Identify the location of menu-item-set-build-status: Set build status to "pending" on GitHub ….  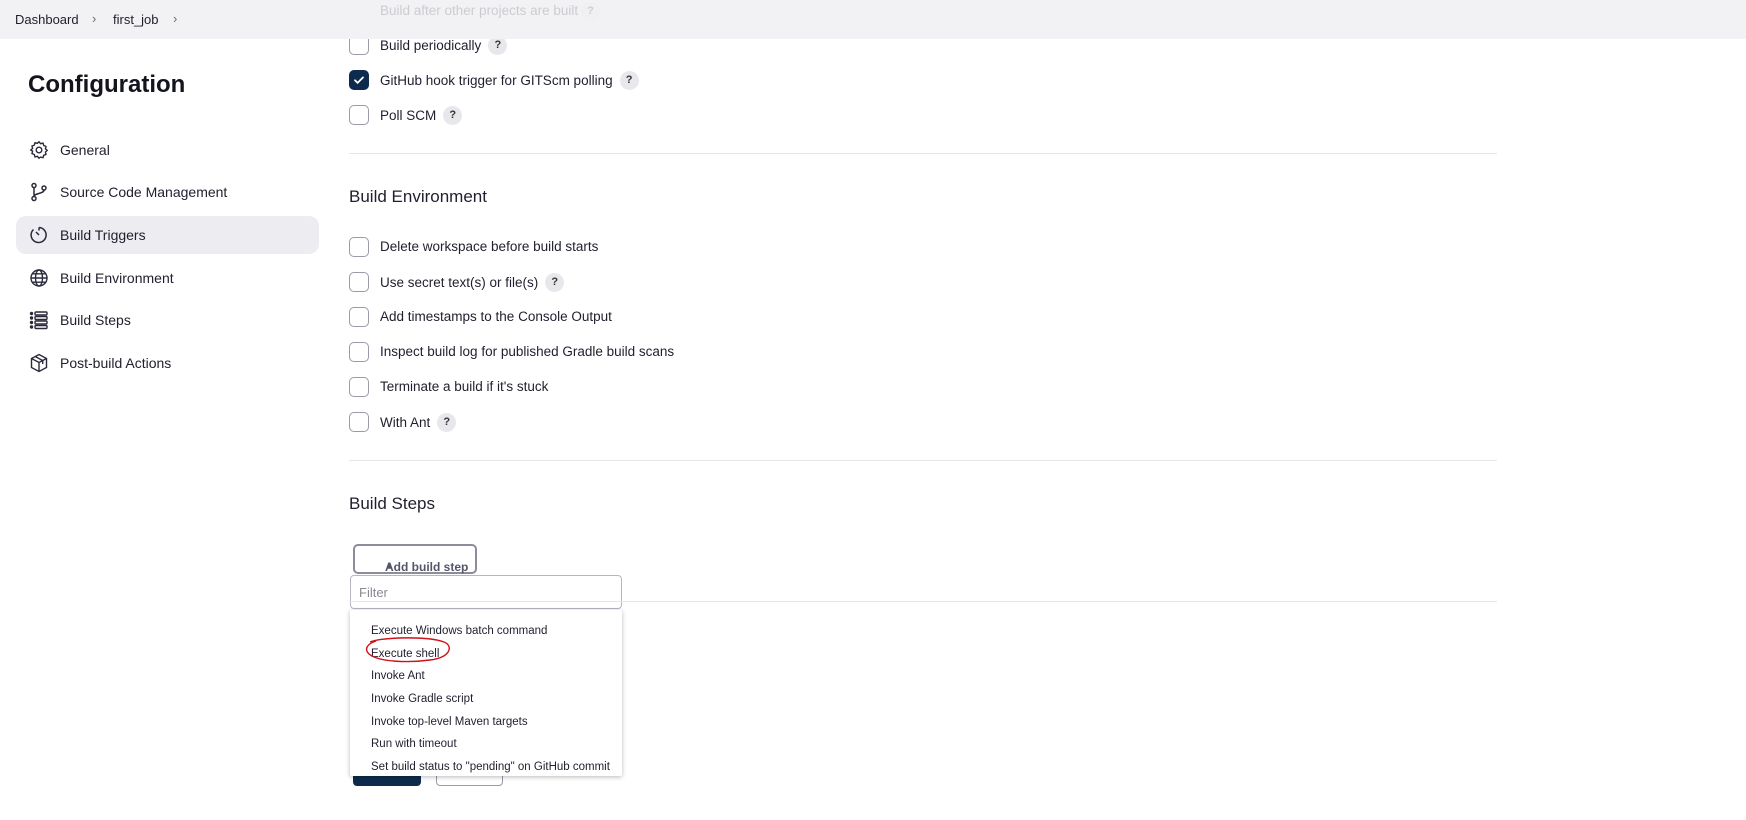
(490, 767).